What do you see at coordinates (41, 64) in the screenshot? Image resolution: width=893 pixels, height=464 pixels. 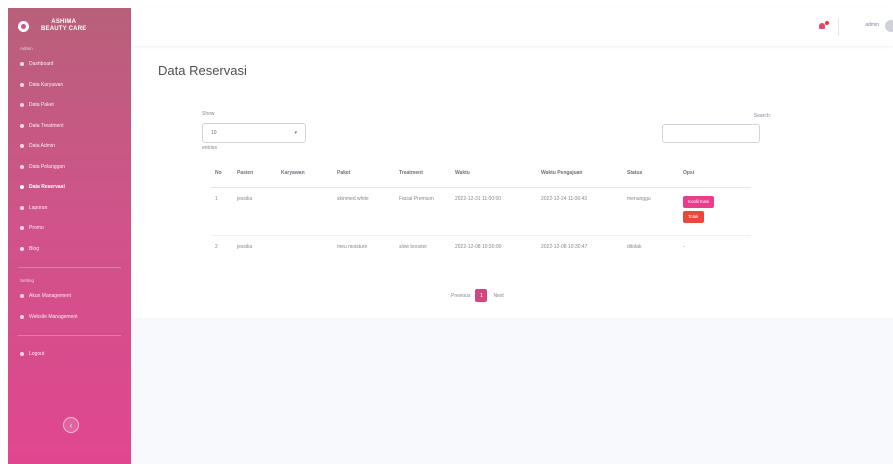 I see `sidebar-item-label: Dashboard` at bounding box center [41, 64].